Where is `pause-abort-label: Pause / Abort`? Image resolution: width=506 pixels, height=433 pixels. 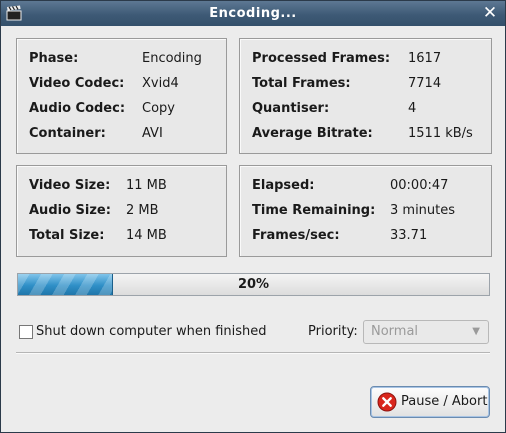 pause-abort-label: Pause / Abort is located at coordinates (444, 401).